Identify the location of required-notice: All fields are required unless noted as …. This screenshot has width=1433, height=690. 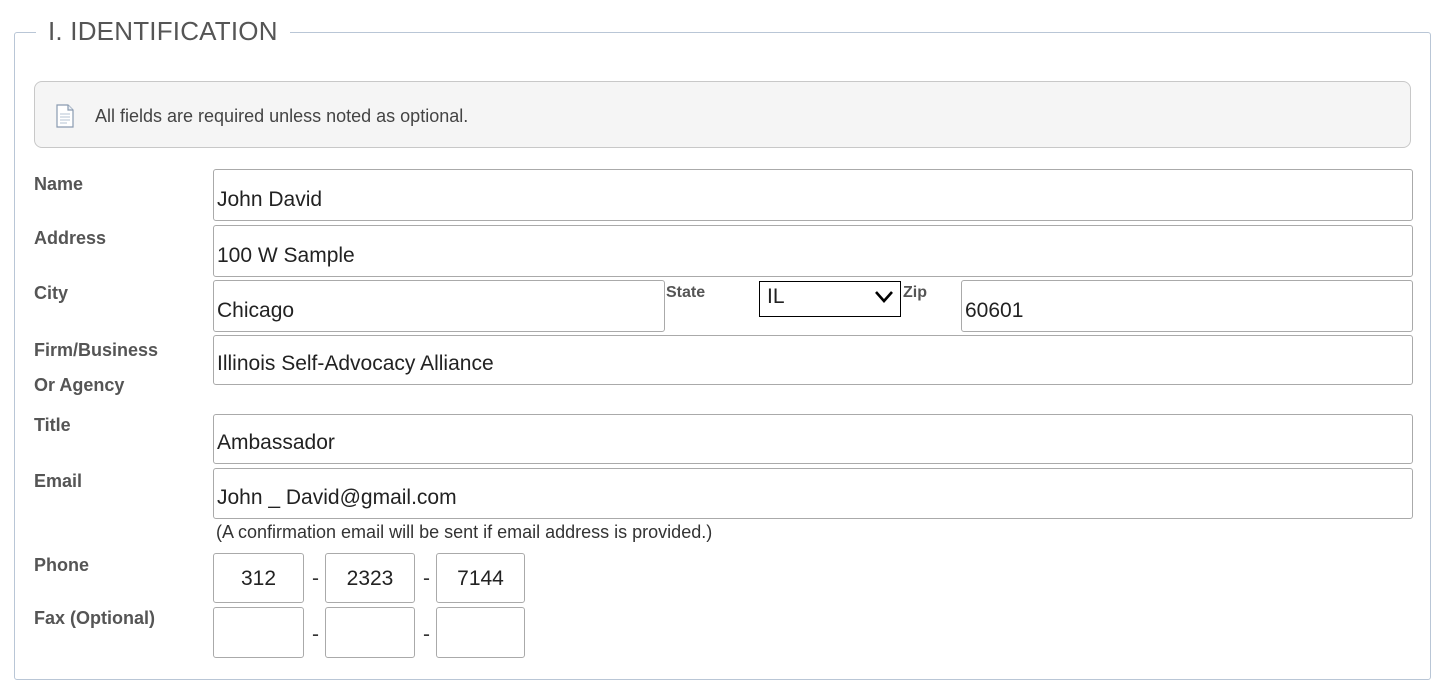
(722, 114).